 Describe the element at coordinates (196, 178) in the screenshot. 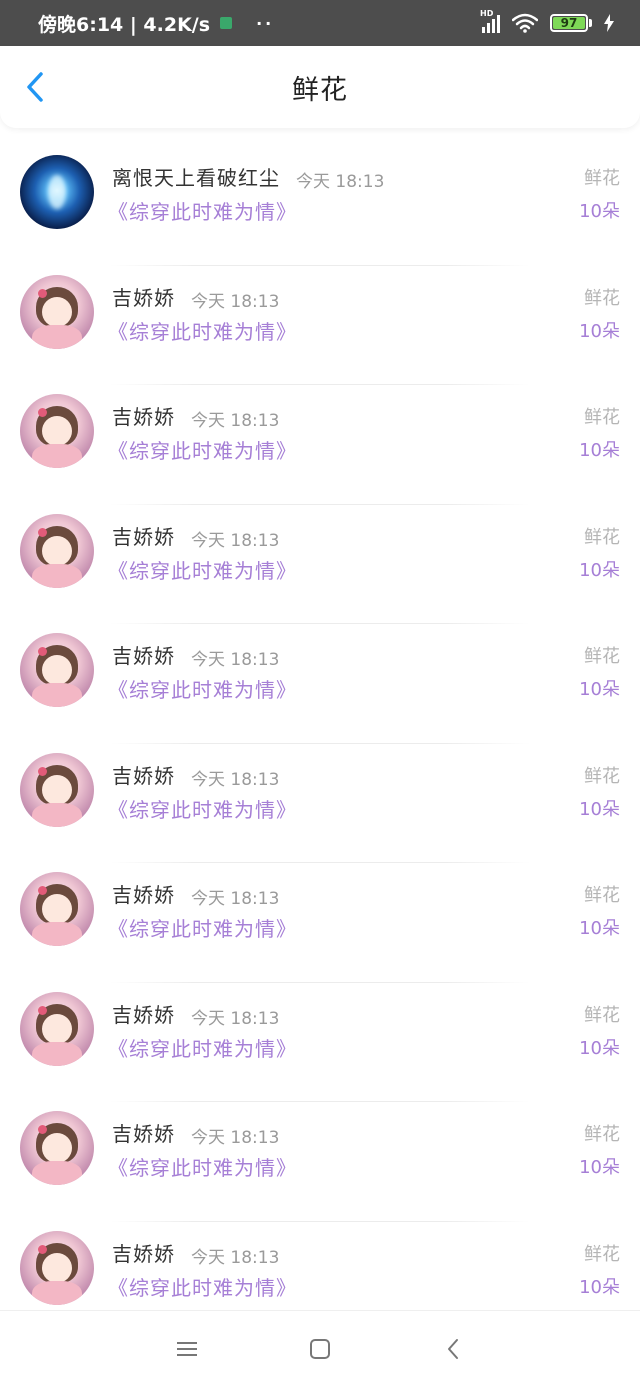

I see `user-name: 离恨天上看破红尘` at that location.